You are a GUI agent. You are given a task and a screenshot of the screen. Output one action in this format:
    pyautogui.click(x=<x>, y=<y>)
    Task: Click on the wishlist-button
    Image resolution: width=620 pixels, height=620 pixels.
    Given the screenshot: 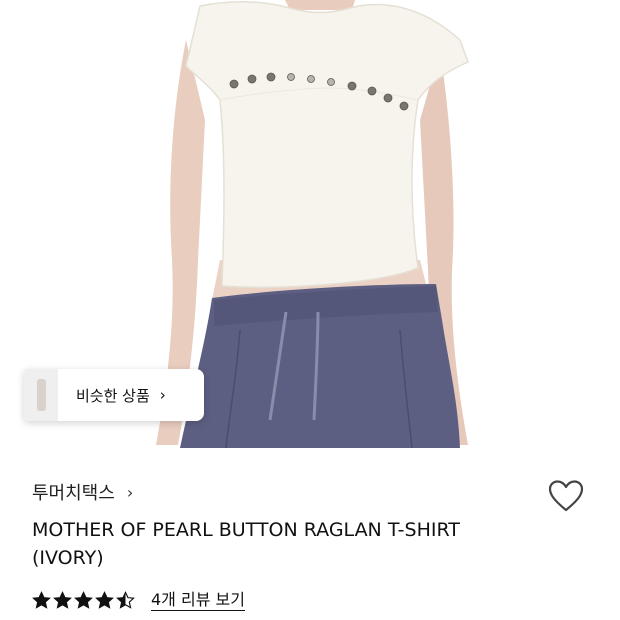 What is the action you would take?
    pyautogui.click(x=566, y=496)
    